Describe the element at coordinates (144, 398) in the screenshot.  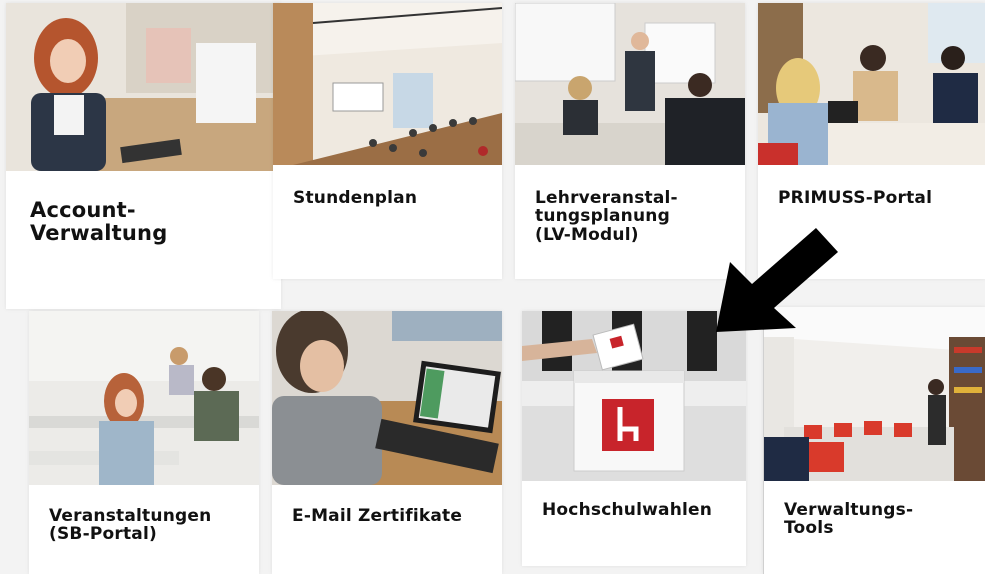
I see `tile-photo-students-taking-exam` at that location.